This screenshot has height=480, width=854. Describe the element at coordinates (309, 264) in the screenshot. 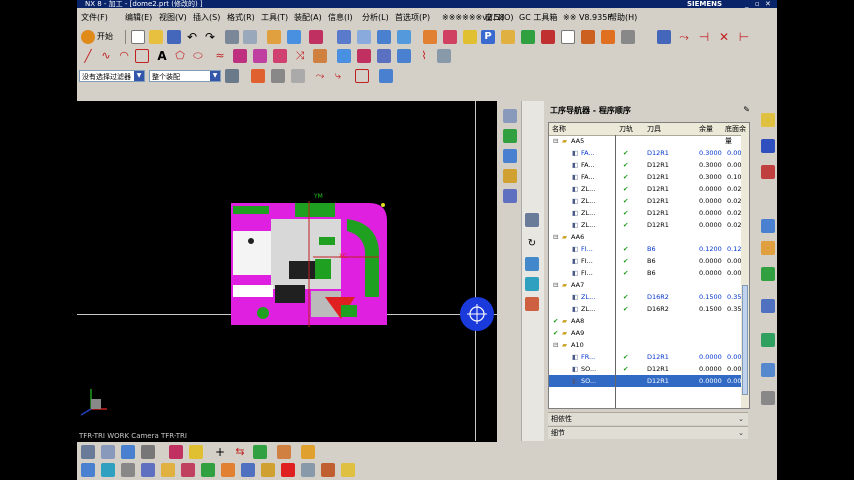

I see `part-model` at that location.